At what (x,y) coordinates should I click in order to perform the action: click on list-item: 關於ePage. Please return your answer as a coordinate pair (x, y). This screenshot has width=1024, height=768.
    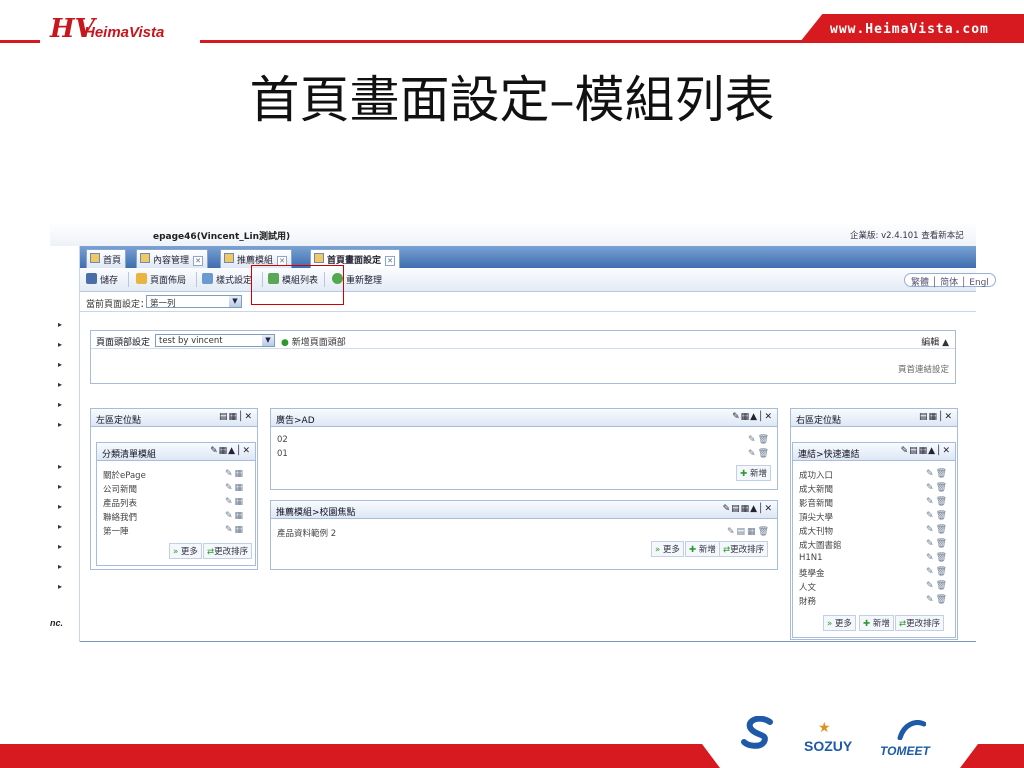
    Looking at the image, I should click on (124, 475).